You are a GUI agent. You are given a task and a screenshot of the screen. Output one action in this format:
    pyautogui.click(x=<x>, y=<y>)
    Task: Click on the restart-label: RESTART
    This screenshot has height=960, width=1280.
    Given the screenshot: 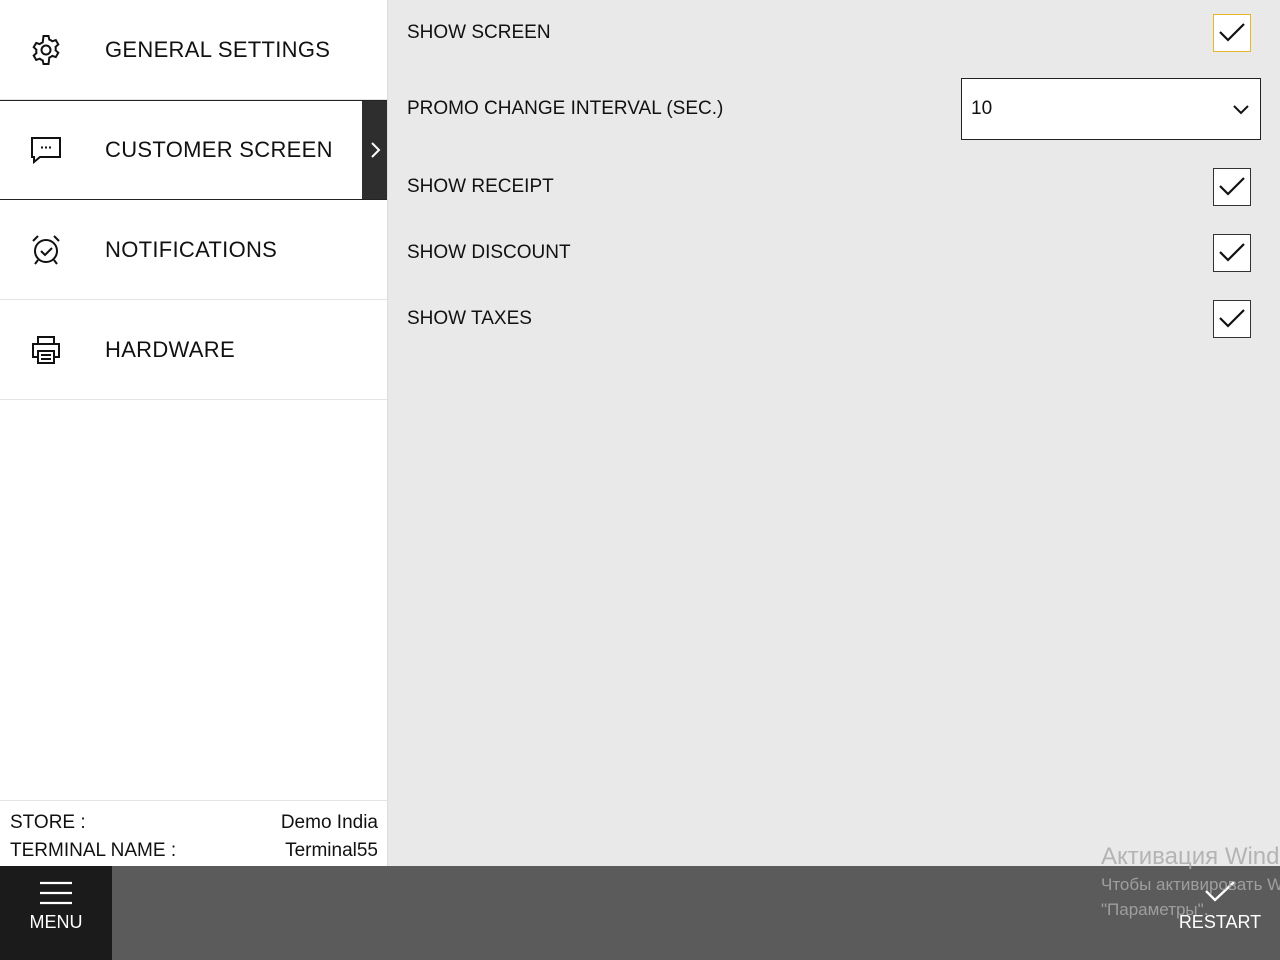 What is the action you would take?
    pyautogui.click(x=1220, y=922)
    